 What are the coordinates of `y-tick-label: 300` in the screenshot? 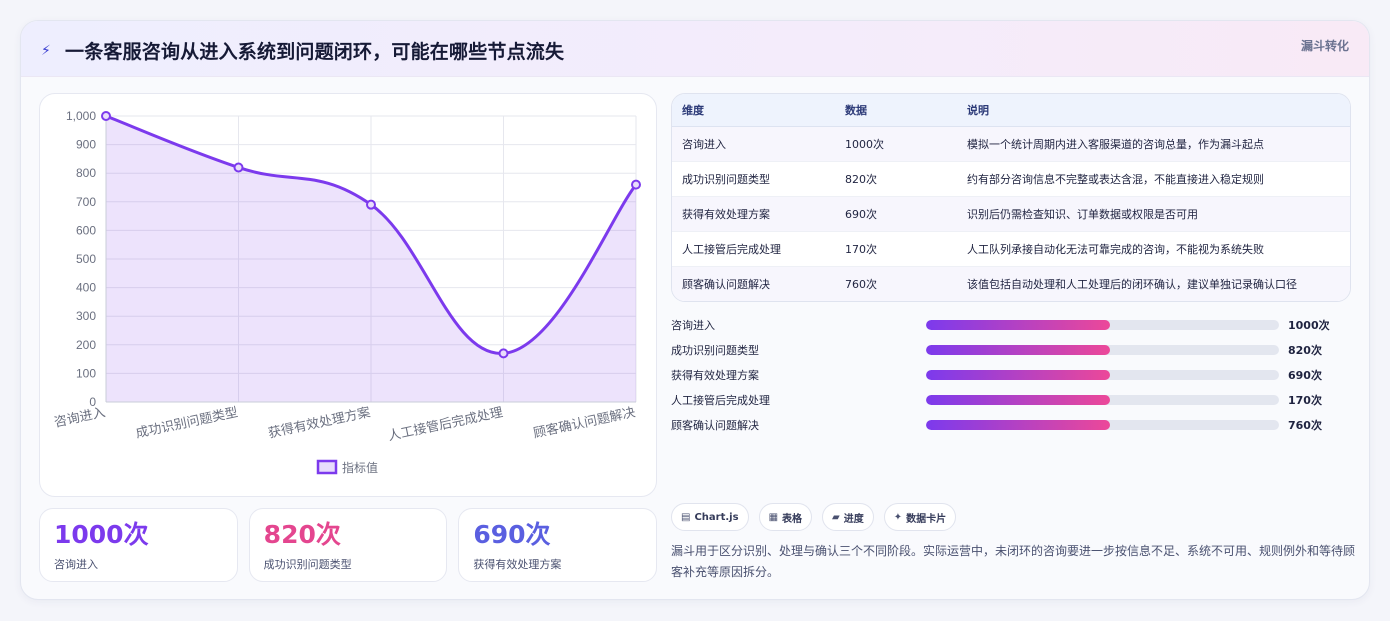 It's located at (86, 316).